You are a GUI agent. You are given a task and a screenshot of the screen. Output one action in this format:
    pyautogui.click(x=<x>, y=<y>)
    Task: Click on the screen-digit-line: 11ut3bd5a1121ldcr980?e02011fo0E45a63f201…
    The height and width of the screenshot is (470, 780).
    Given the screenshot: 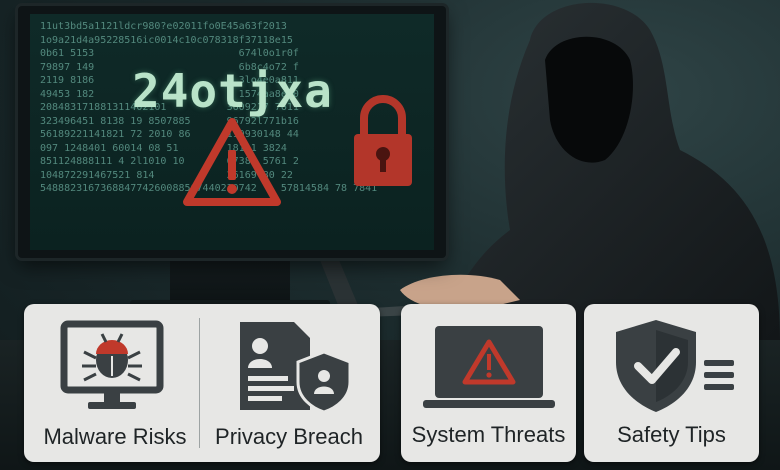 What is the action you would take?
    pyautogui.click(x=163, y=26)
    